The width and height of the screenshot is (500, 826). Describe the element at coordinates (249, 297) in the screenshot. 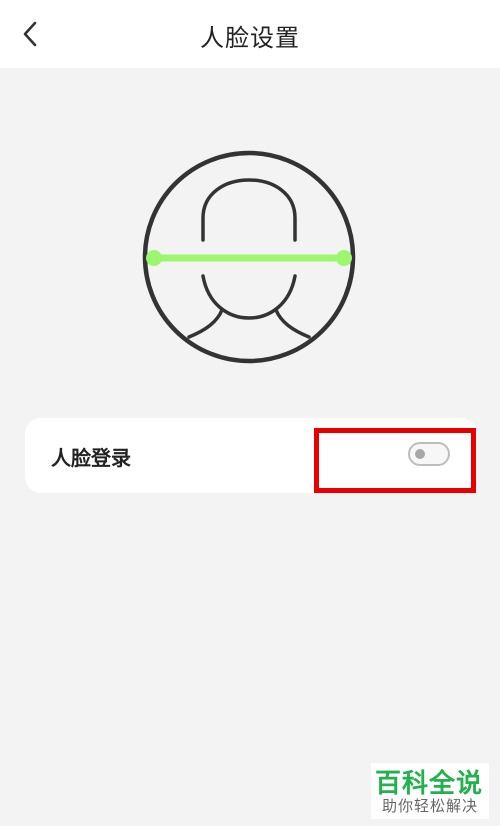

I see `jaw-outline` at that location.